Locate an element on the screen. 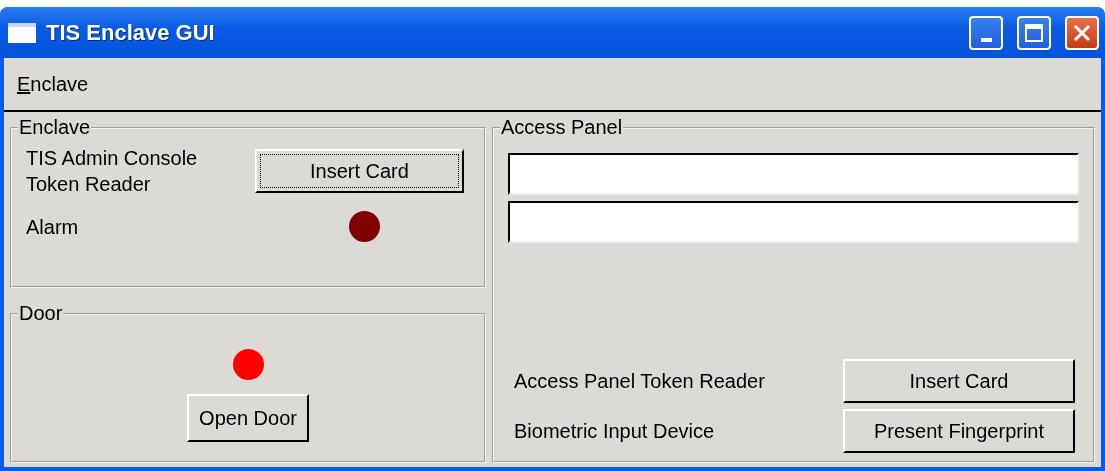 The width and height of the screenshot is (1105, 471). window-title: TIS Enclave GUI is located at coordinates (131, 32).